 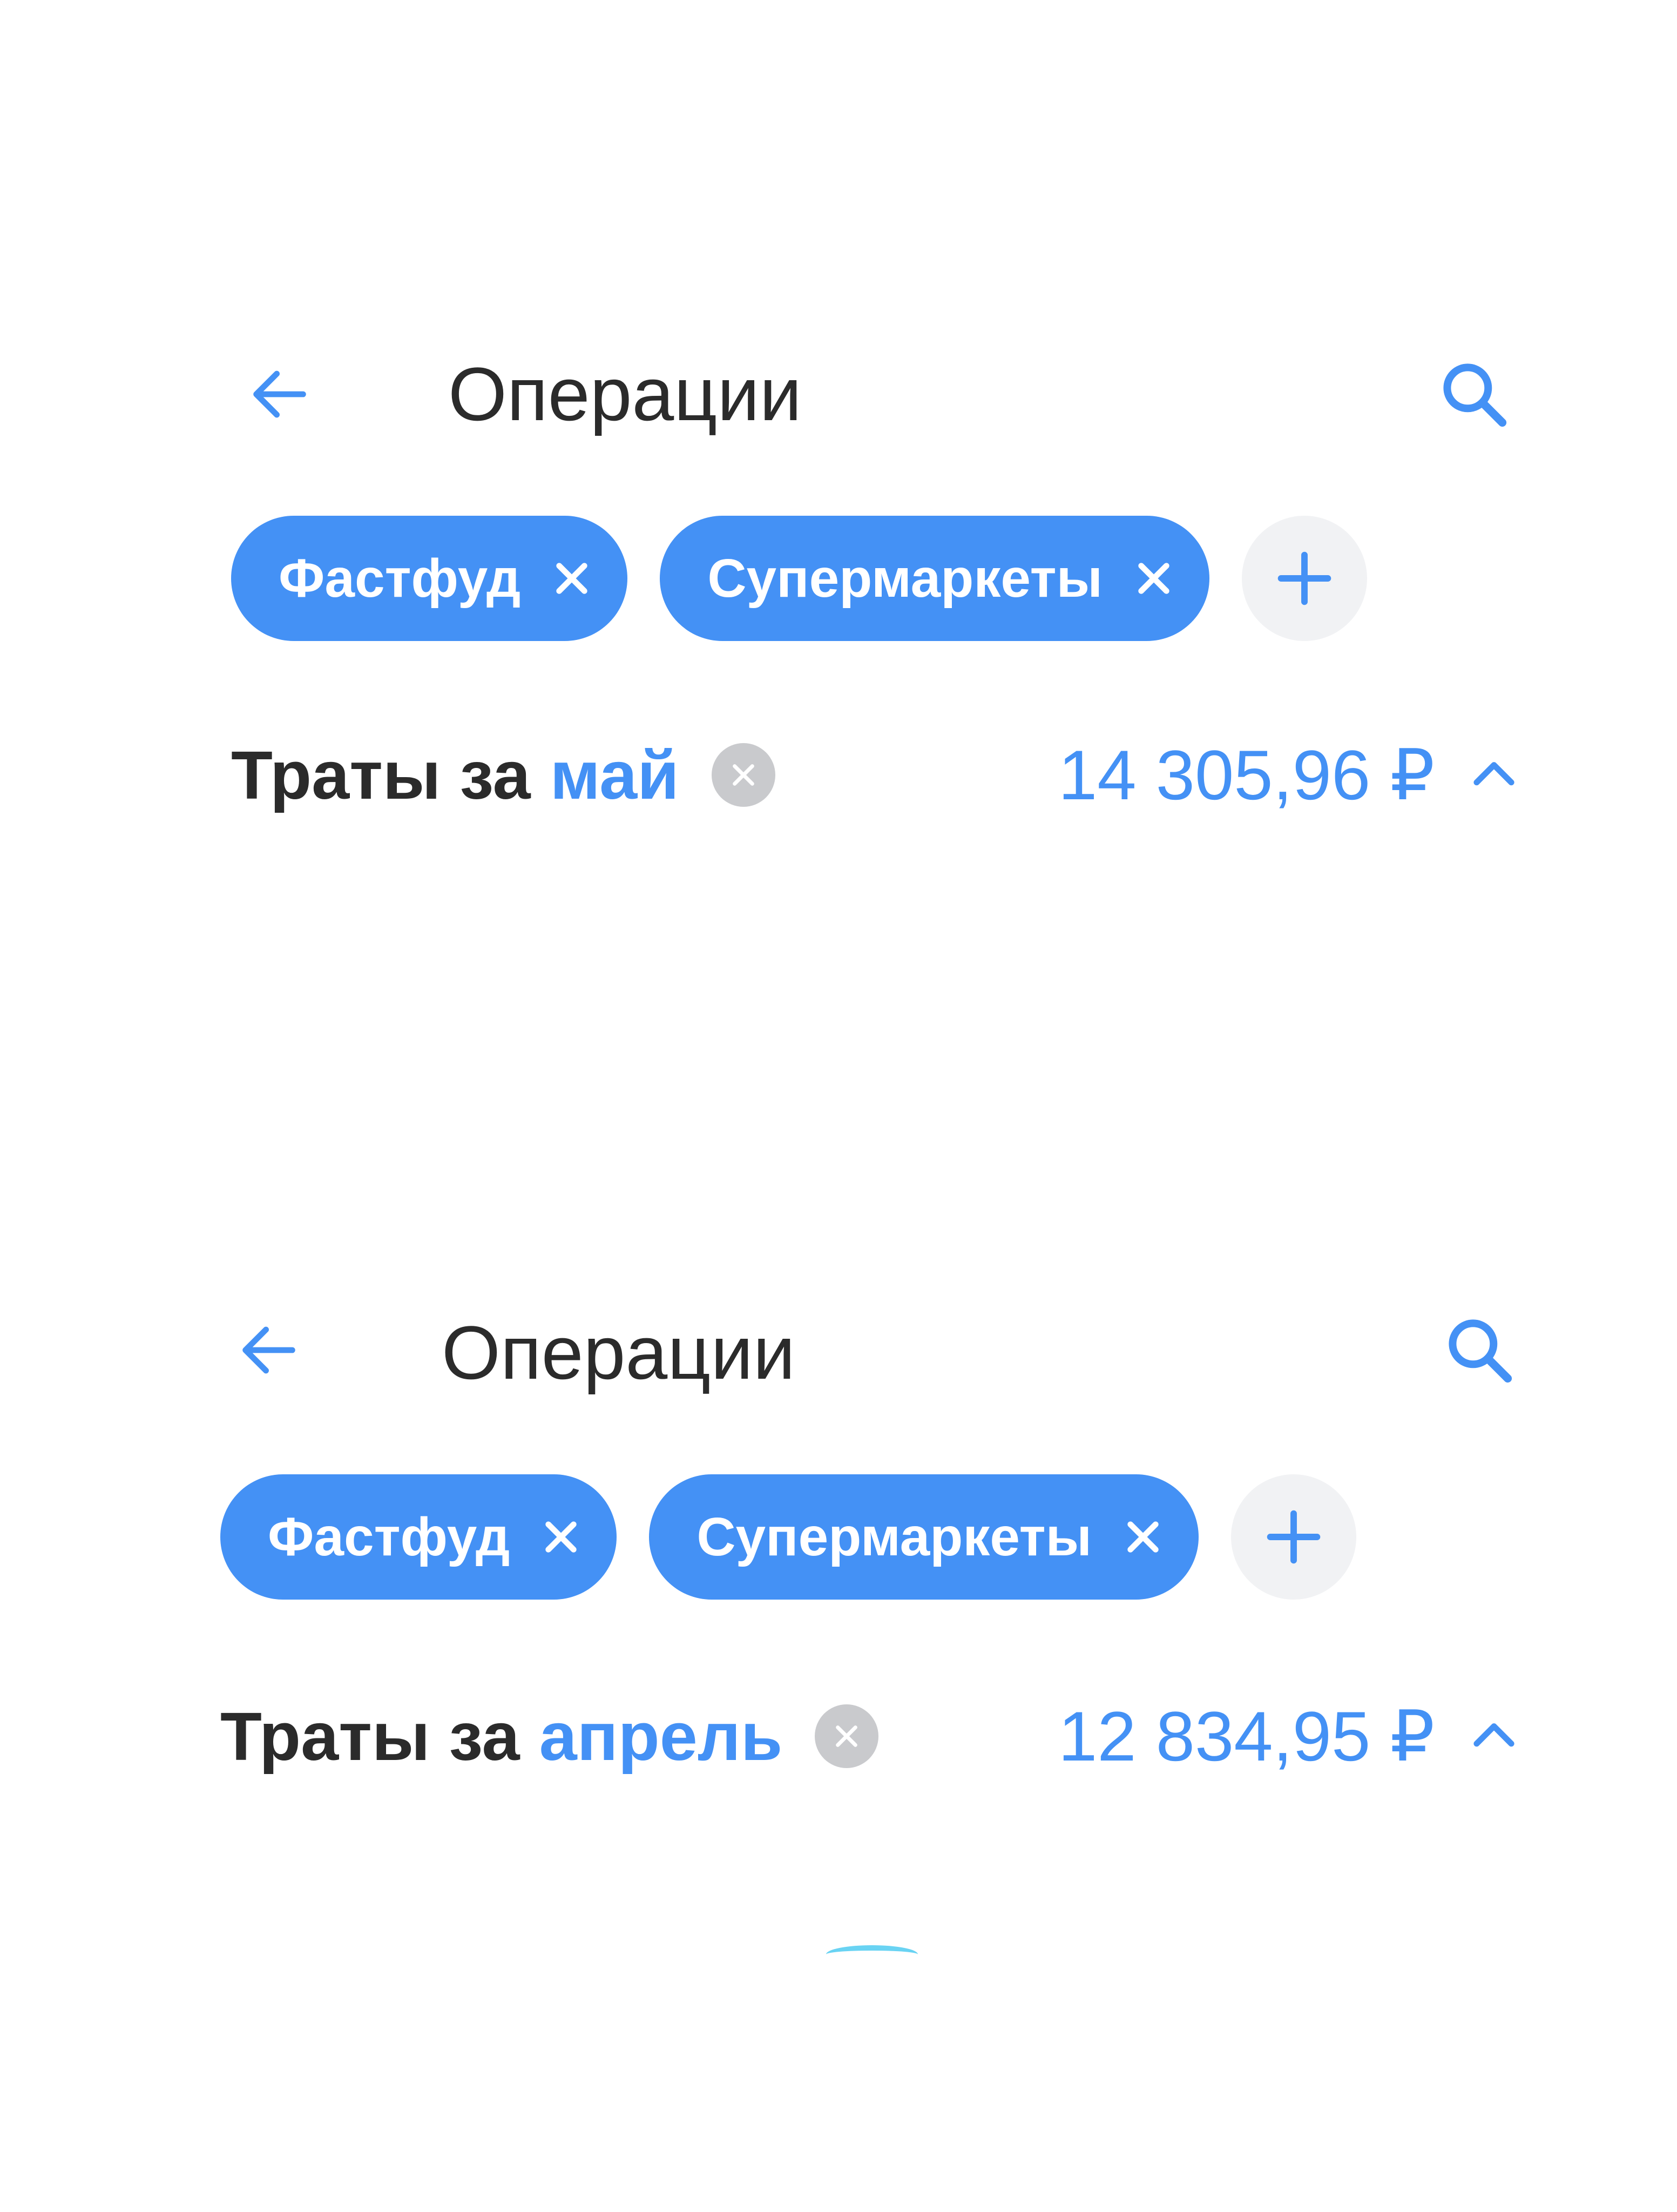 I want to click on spending-summary: Траты за апрель, so click(x=549, y=1736).